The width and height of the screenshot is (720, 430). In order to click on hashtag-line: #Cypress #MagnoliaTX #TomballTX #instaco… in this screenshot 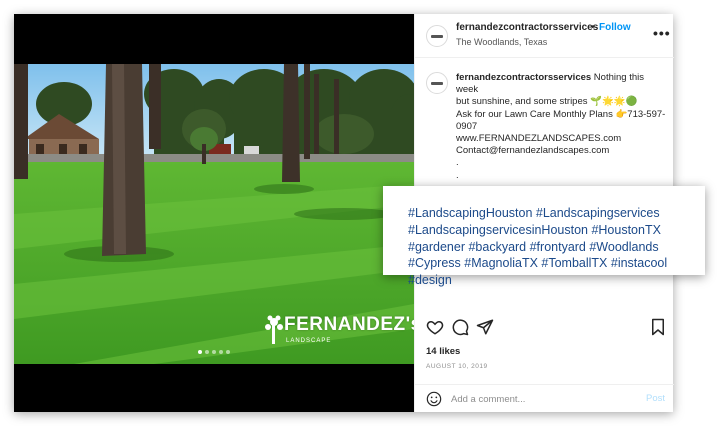, I will do `click(538, 263)`.